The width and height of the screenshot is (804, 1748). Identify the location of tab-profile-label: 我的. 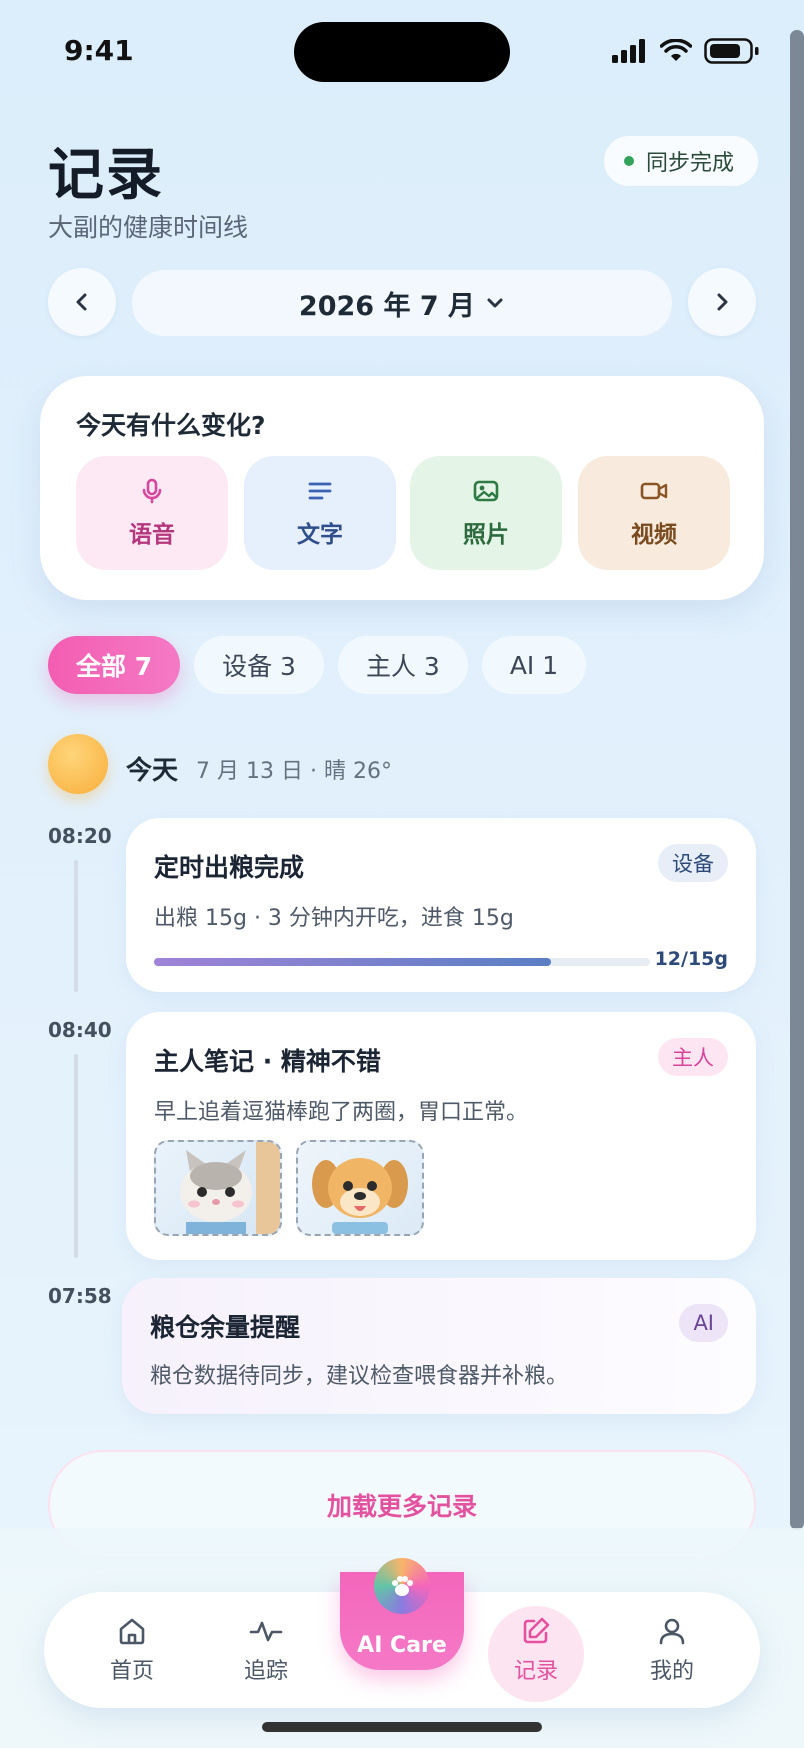
(671, 1671).